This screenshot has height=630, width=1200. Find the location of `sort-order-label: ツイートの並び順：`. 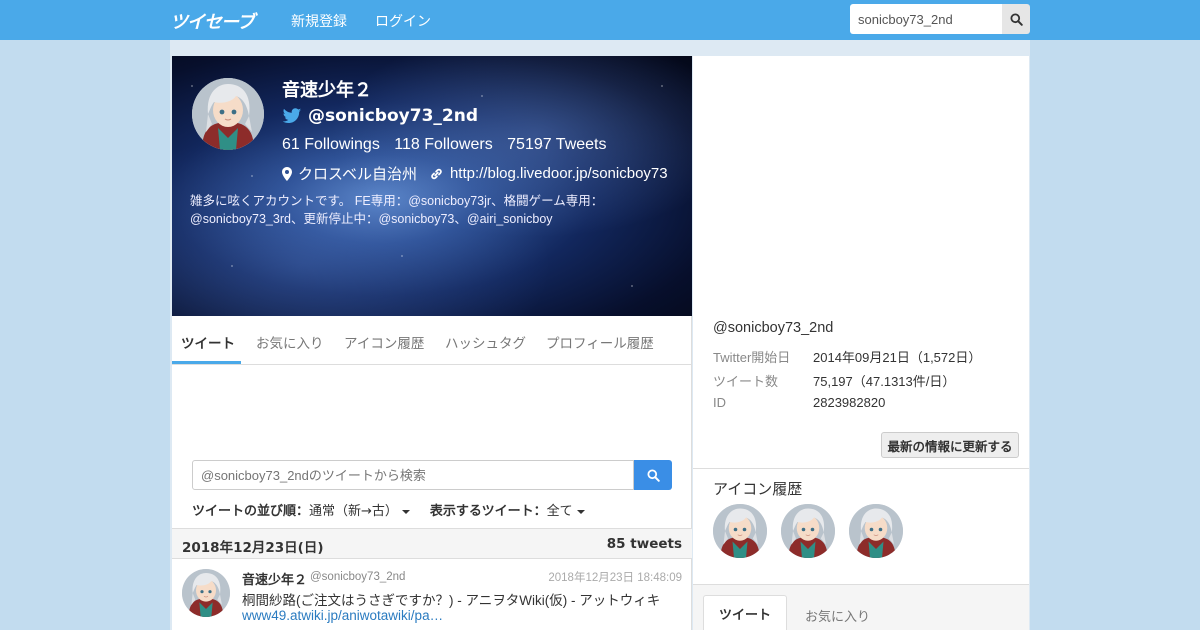

sort-order-label: ツイートの並び順： is located at coordinates (251, 511).